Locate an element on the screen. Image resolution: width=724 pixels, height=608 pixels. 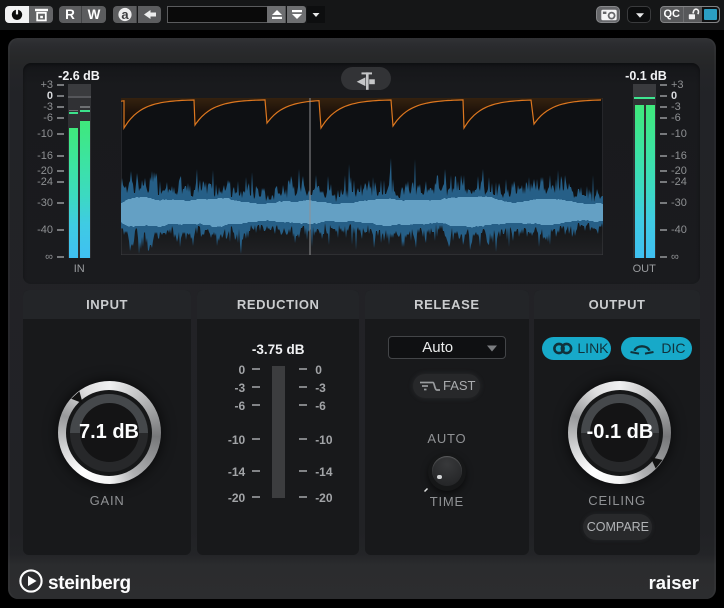
svg-text: a is located at coordinates (125, 14).